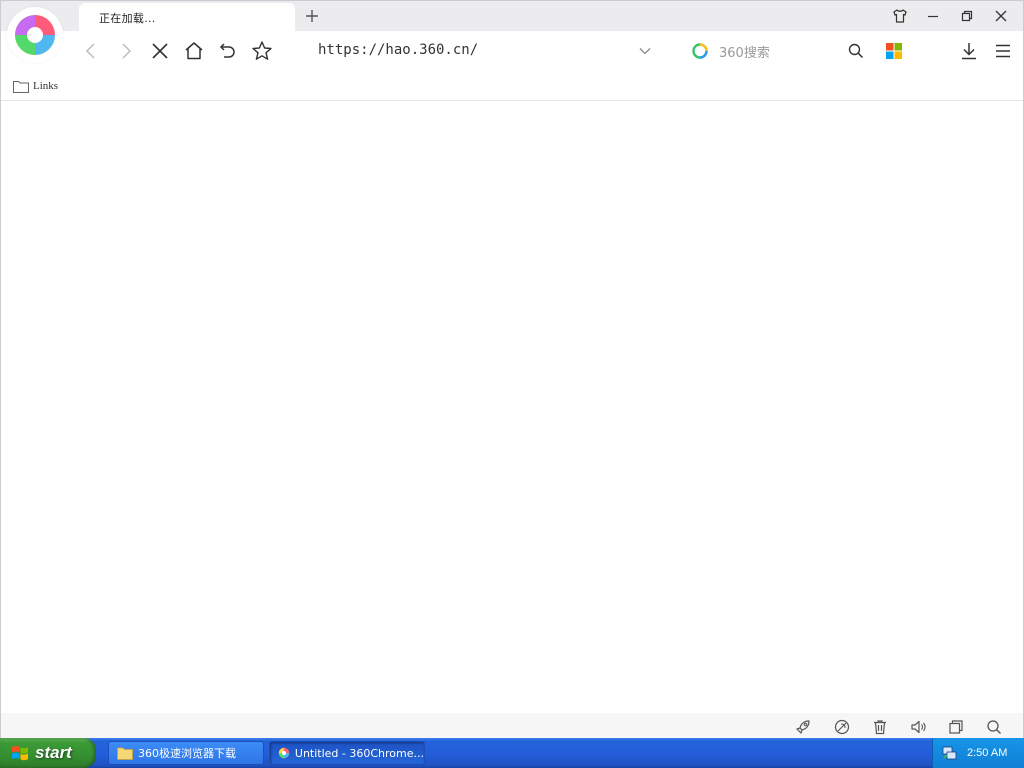 Image resolution: width=1024 pixels, height=768 pixels. Describe the element at coordinates (949, 753) in the screenshot. I see `network-tray-icon` at that location.